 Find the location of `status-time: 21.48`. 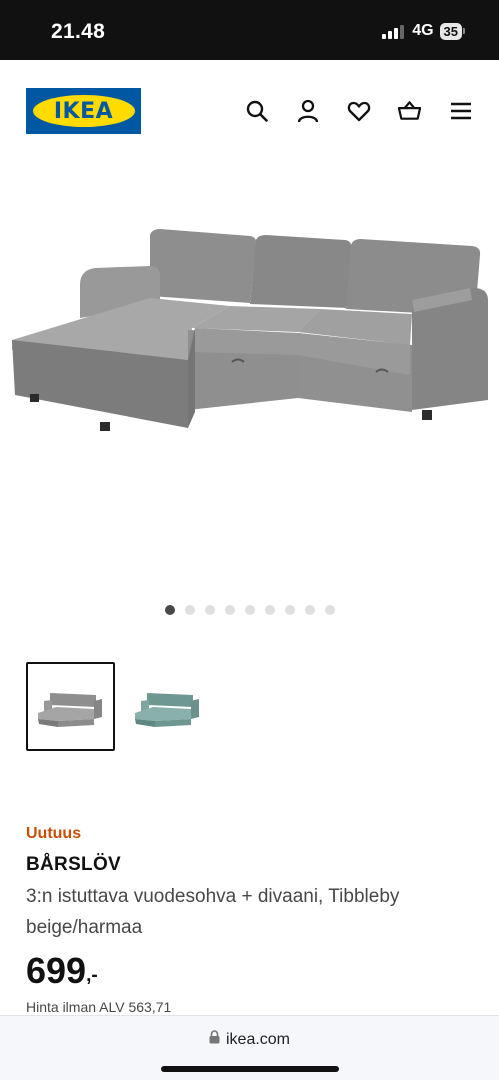

status-time: 21.48 is located at coordinates (78, 31).